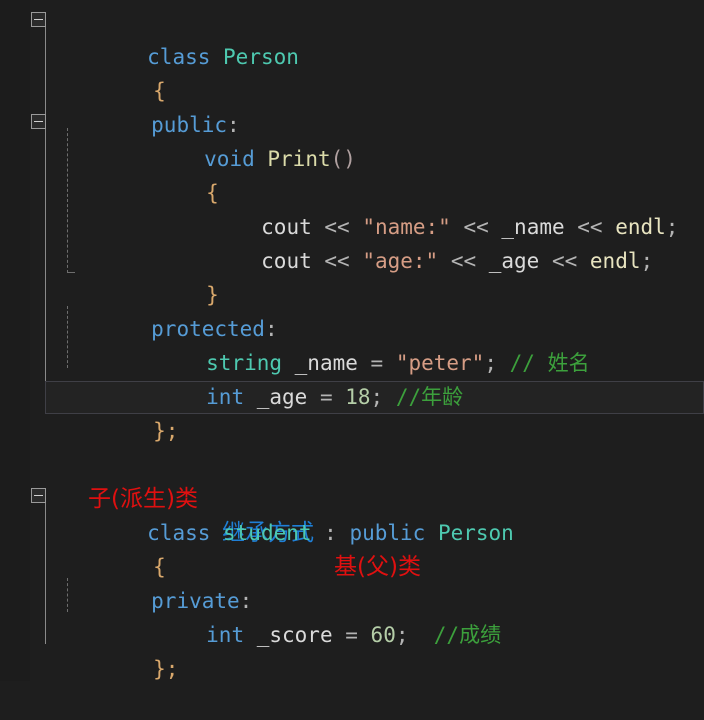 The width and height of the screenshot is (704, 720). What do you see at coordinates (352, 139) in the screenshot?
I see `code-line: void Print()` at bounding box center [352, 139].